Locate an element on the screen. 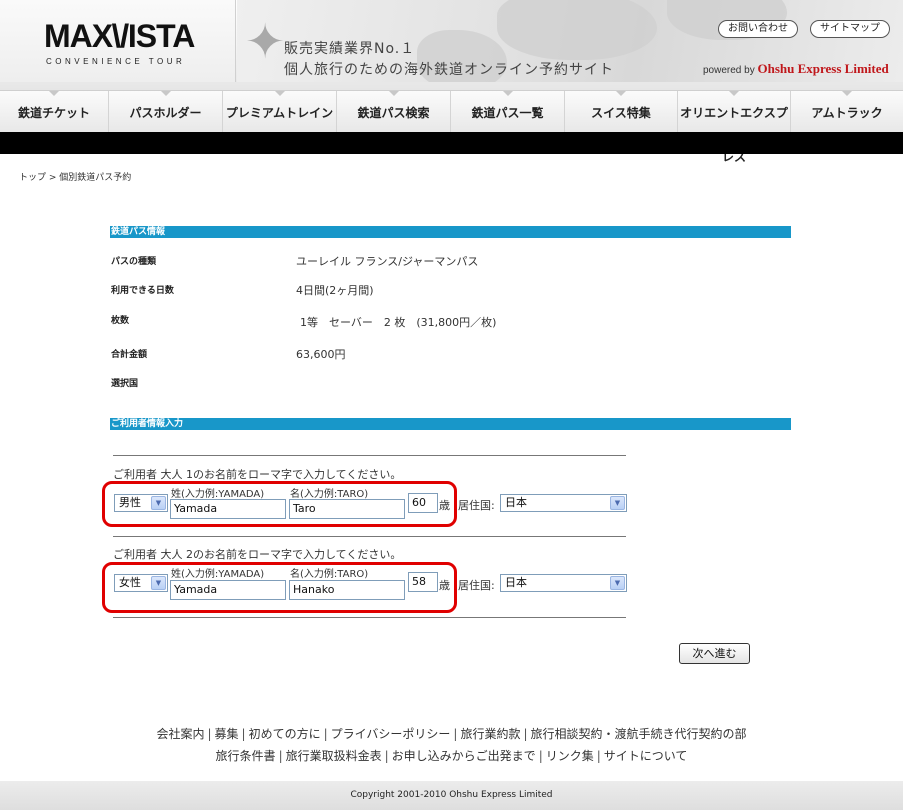 The width and height of the screenshot is (903, 810). powered-company: Ohshu Express Limited is located at coordinates (822, 68).